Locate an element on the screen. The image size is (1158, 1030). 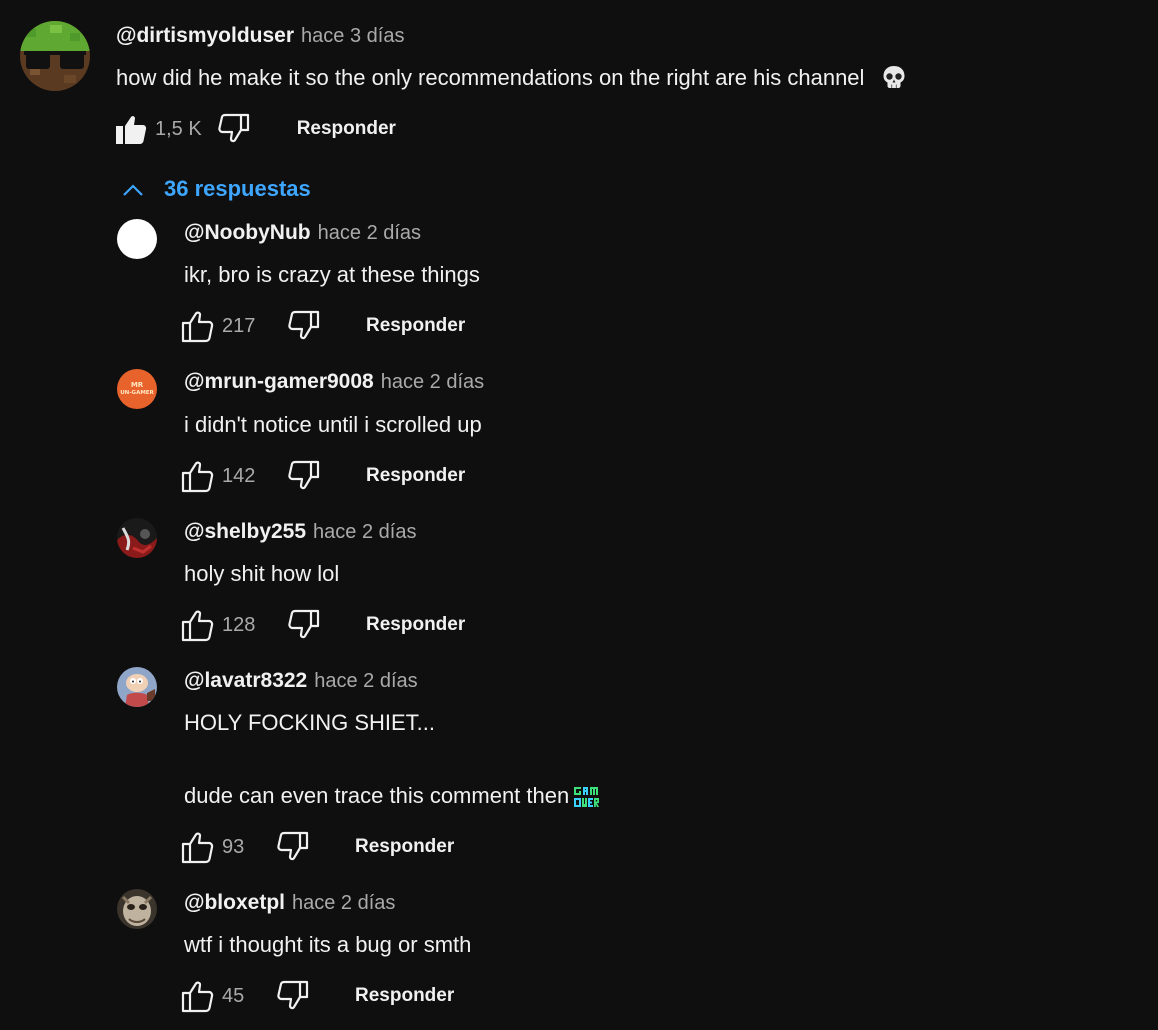
comment-header: @dirtismyolduser hace 3 días is located at coordinates (260, 36).